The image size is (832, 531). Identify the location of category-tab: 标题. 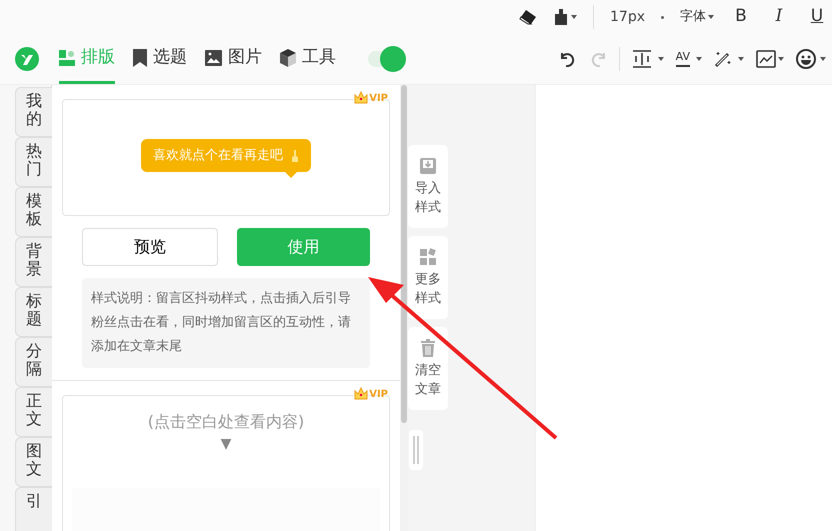
(33, 312).